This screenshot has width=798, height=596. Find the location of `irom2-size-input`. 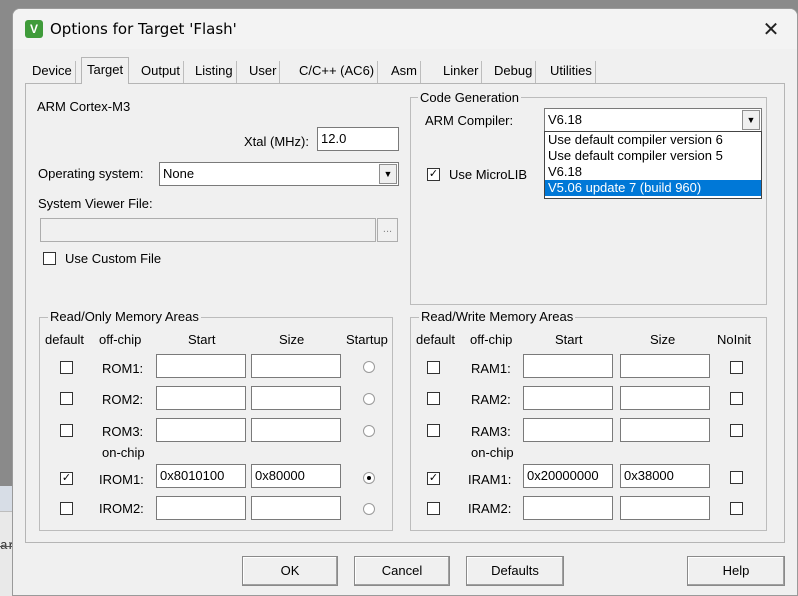

irom2-size-input is located at coordinates (296, 508).